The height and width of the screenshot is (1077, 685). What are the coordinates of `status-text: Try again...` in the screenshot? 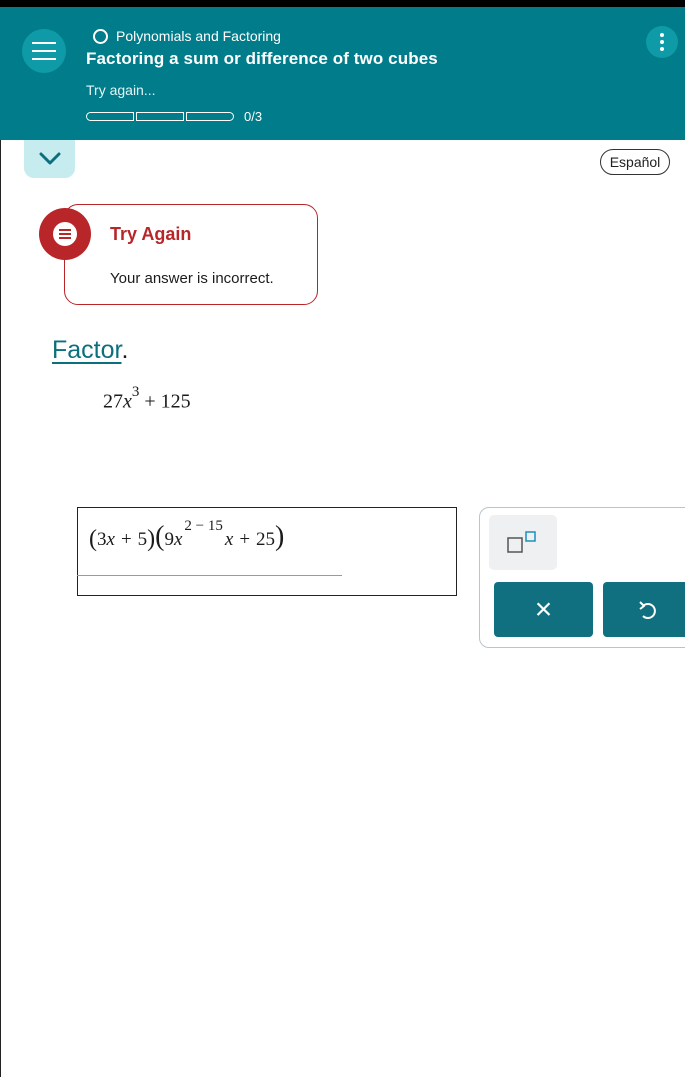 It's located at (121, 90).